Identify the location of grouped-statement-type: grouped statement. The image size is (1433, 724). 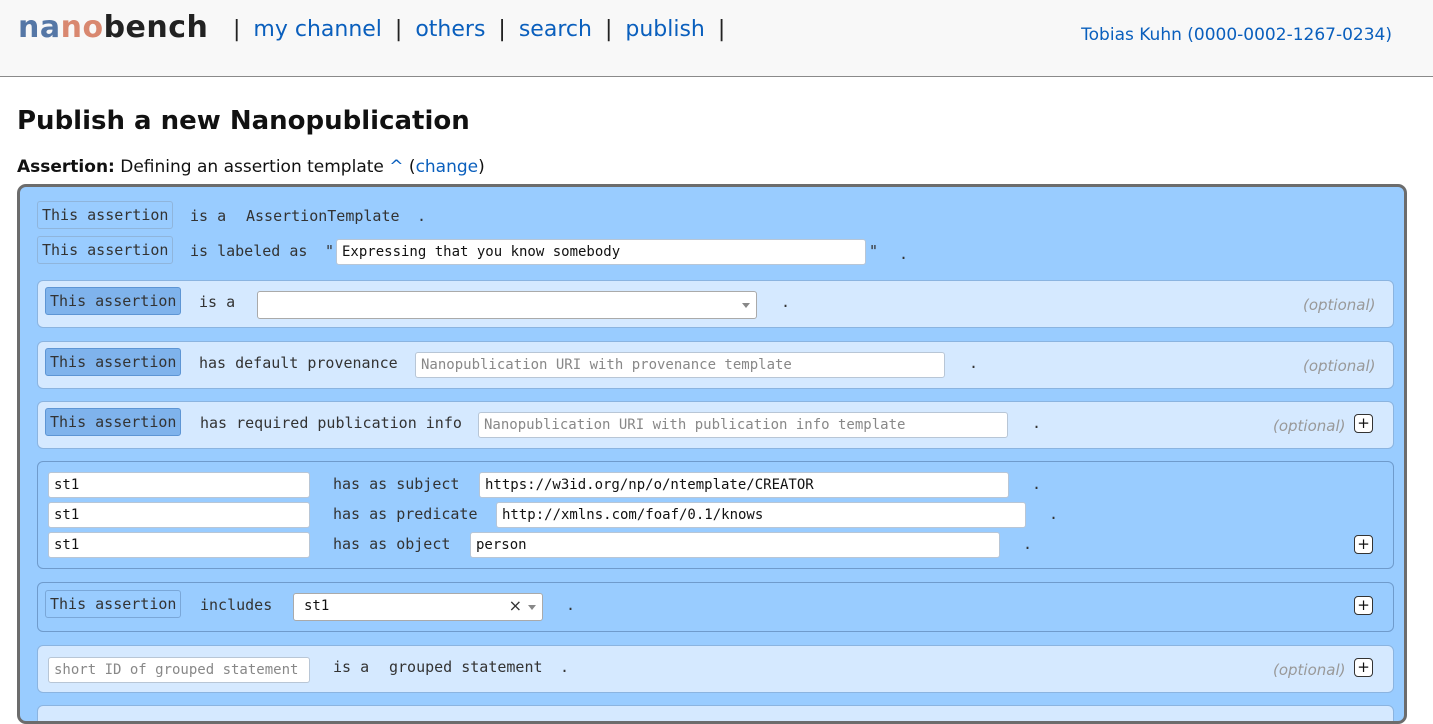
(466, 667).